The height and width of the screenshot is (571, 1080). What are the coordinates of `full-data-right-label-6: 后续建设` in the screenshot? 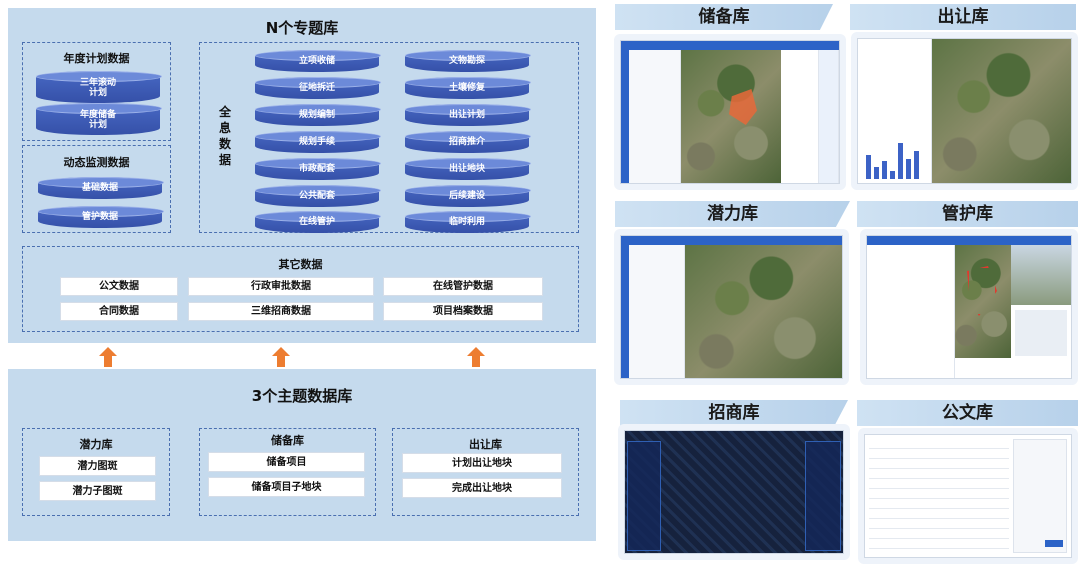 It's located at (466, 196).